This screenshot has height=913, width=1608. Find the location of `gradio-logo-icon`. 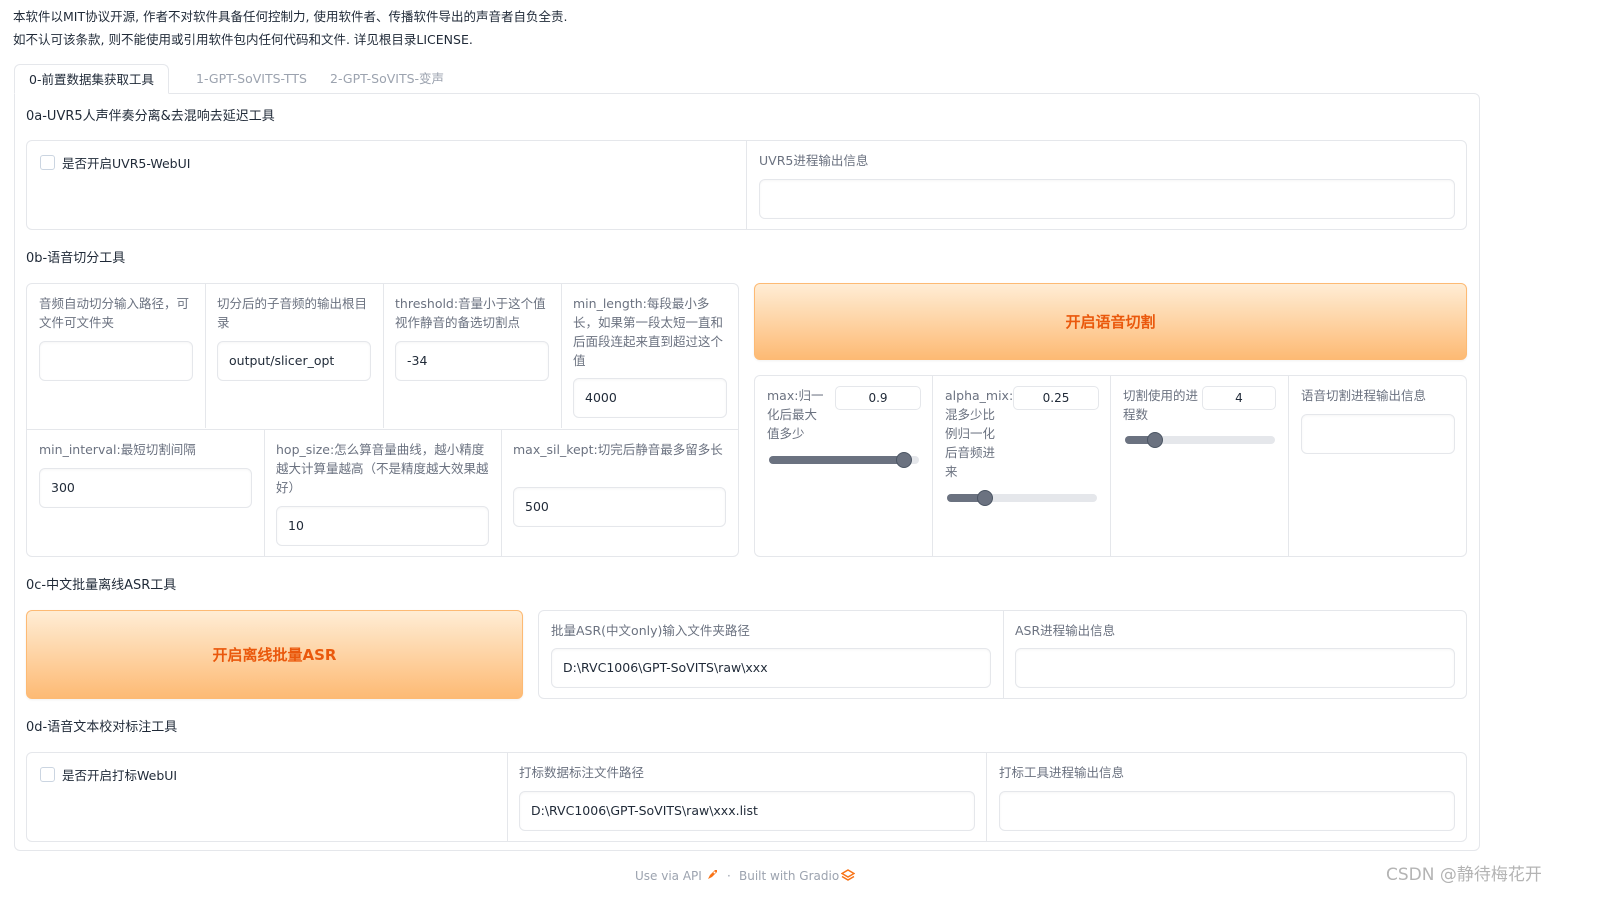

gradio-logo-icon is located at coordinates (848, 877).